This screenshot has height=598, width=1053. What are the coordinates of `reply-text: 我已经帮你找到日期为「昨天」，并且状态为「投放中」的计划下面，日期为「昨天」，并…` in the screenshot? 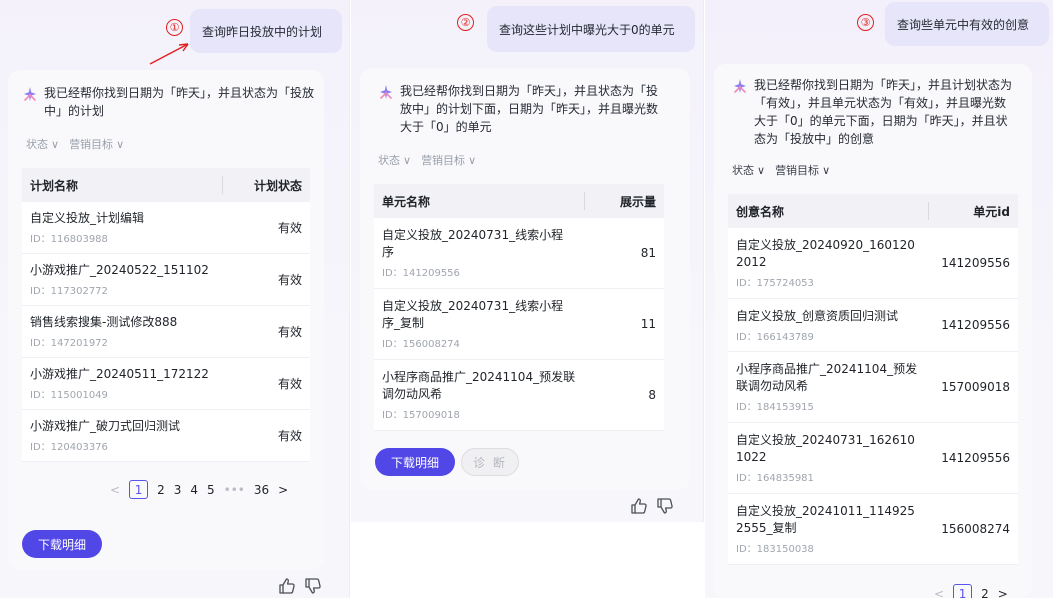 It's located at (529, 109).